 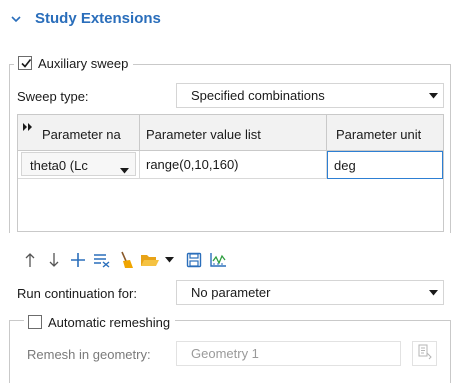 What do you see at coordinates (192, 164) in the screenshot?
I see `value-list-text: range(0,10,160)` at bounding box center [192, 164].